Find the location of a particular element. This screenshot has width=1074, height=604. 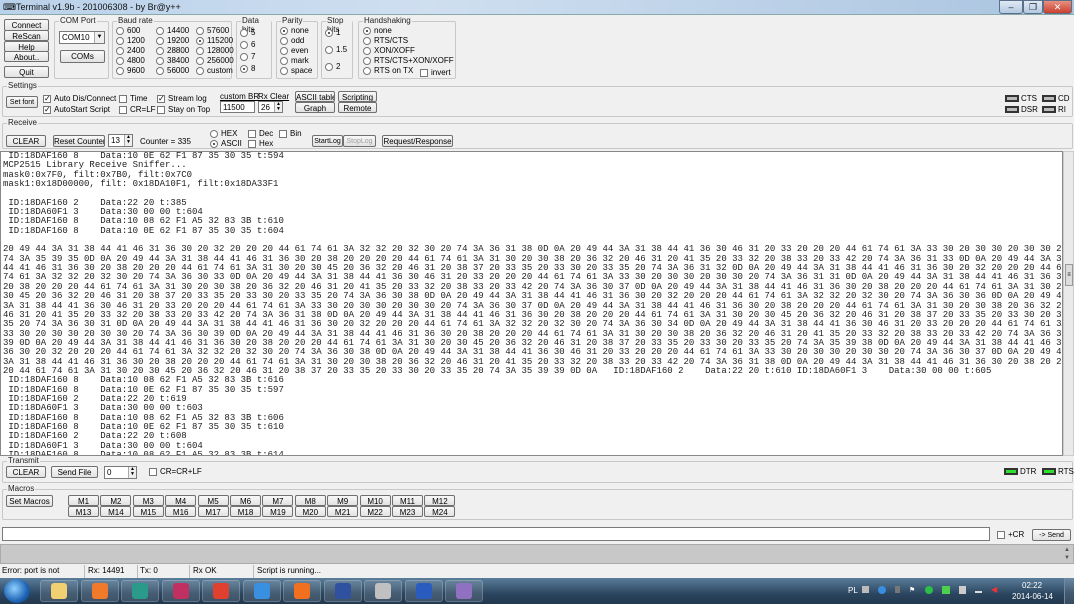

send-input is located at coordinates (496, 534).